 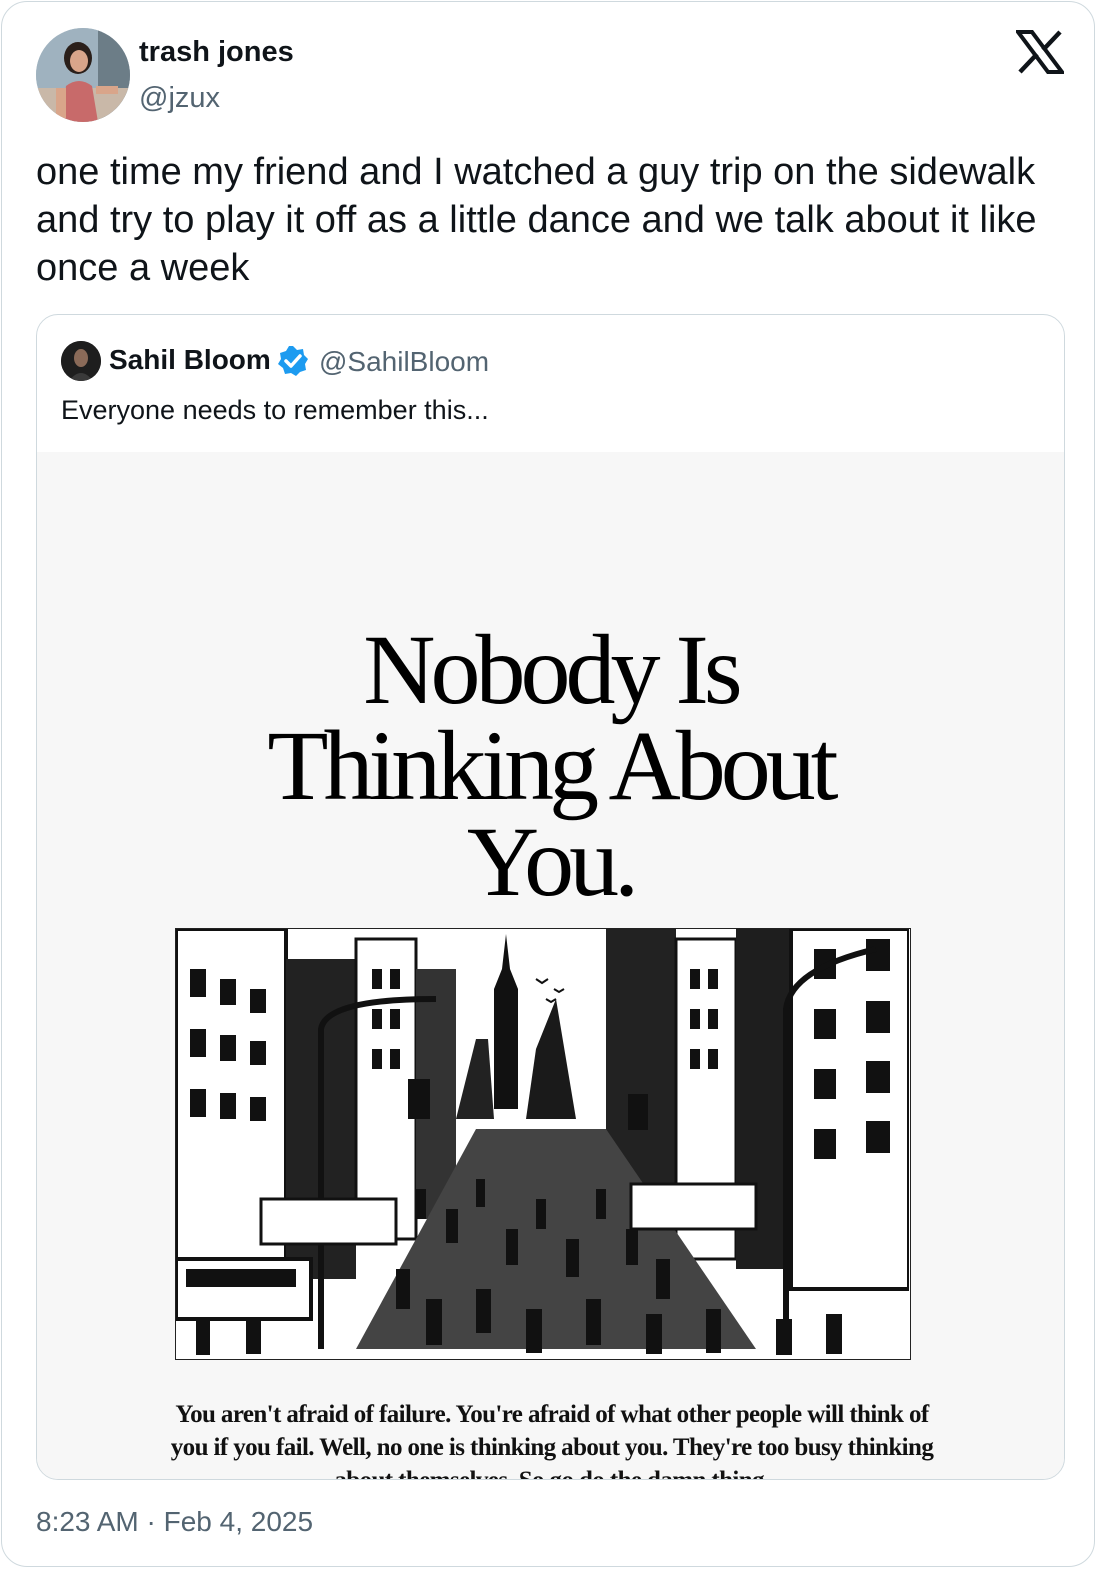 I want to click on verified-badge-icon, so click(x=293, y=361).